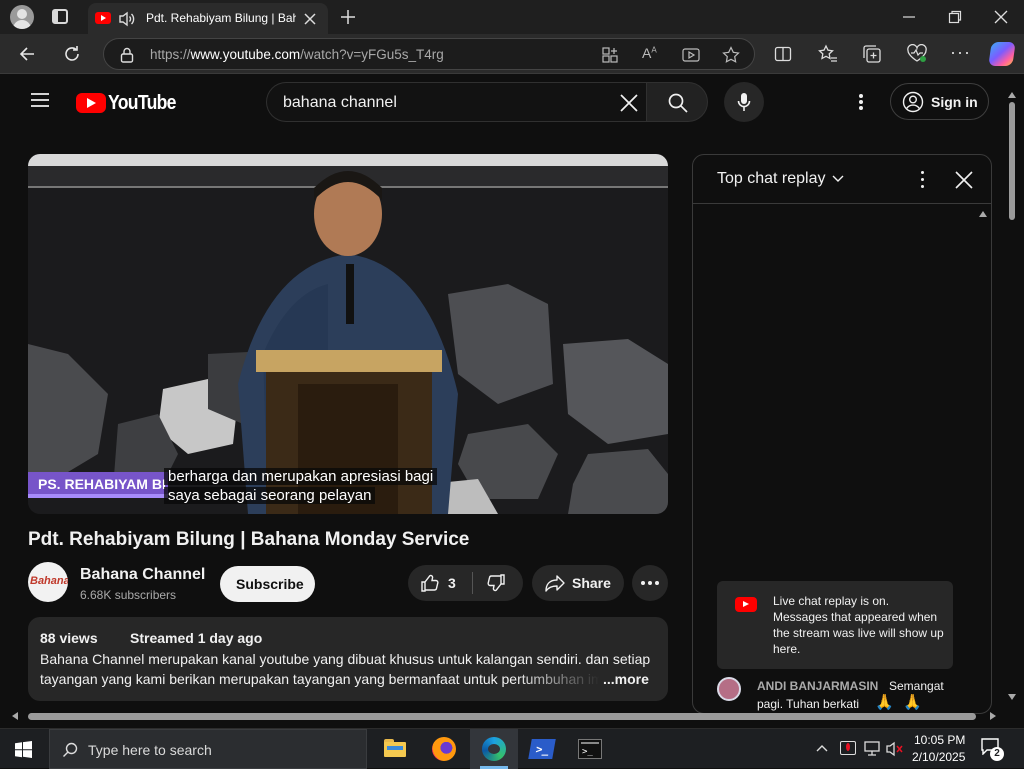  Describe the element at coordinates (938, 757) in the screenshot. I see `clock-date: 2/10/2025` at that location.